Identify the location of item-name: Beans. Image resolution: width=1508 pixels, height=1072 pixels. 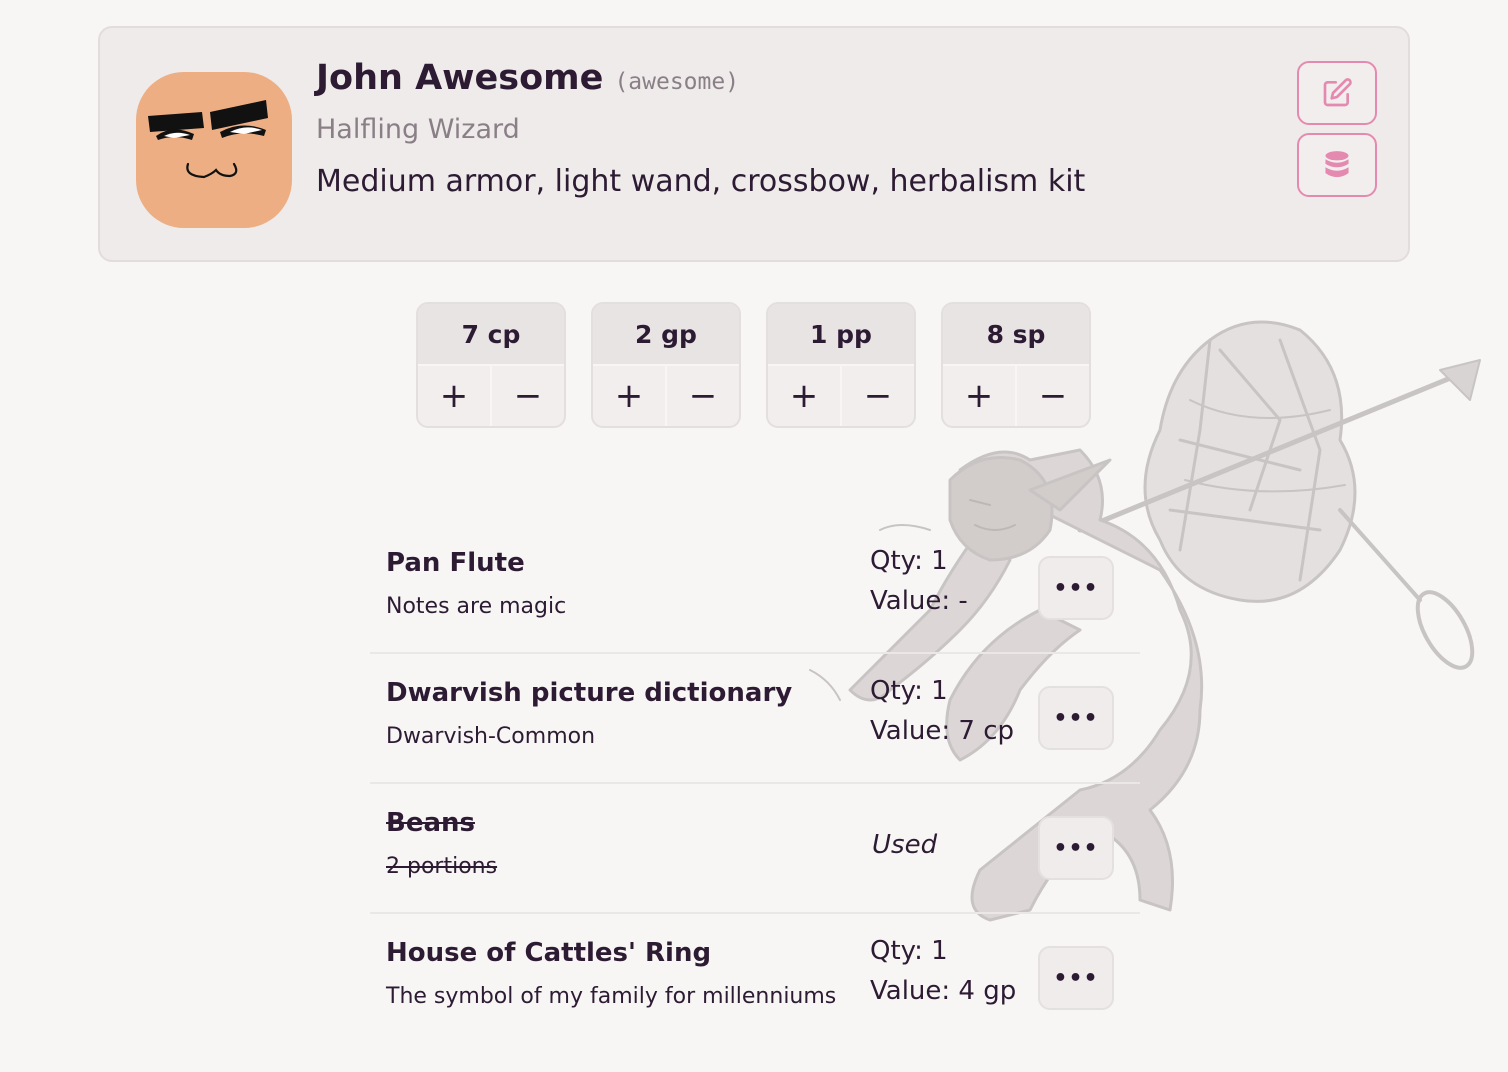
(430, 823).